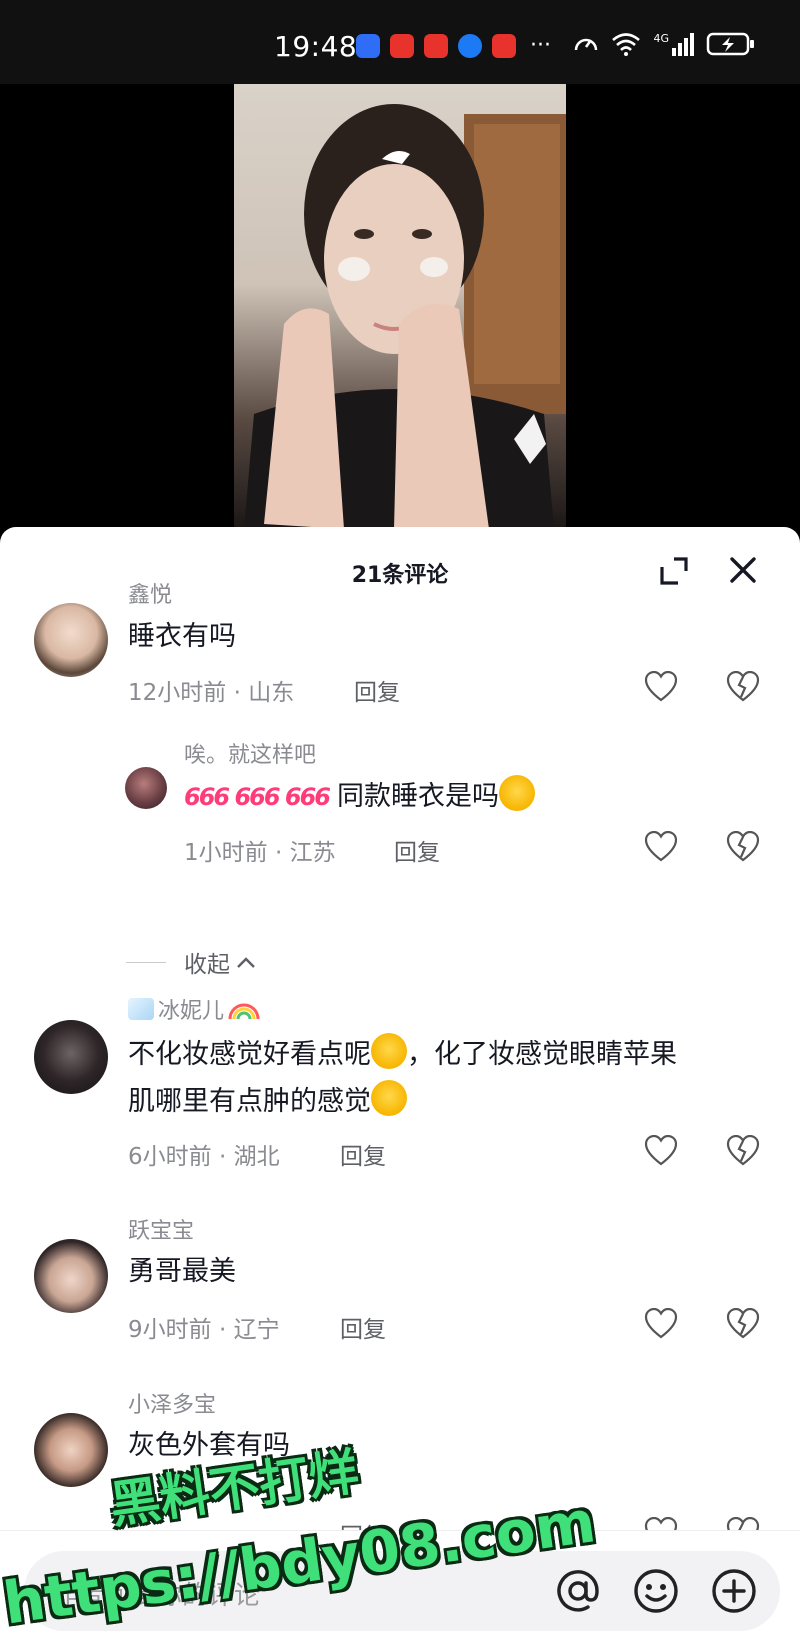 This screenshot has height=1648, width=800. Describe the element at coordinates (161, 1229) in the screenshot. I see `comment-author: 跃宝宝` at that location.